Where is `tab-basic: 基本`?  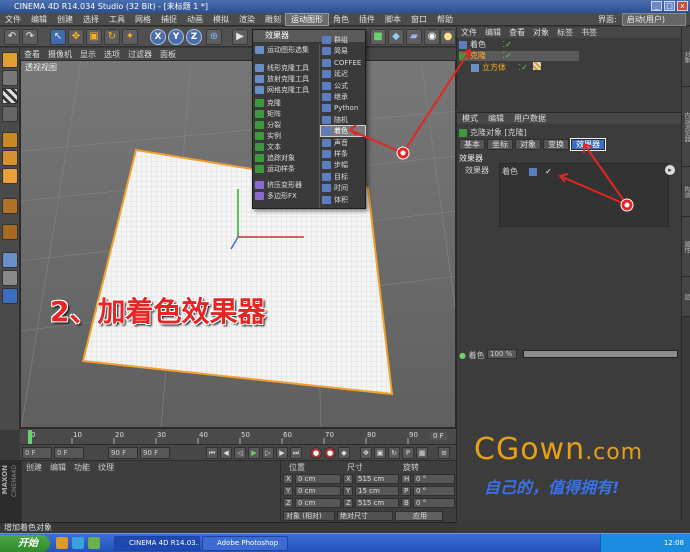 tab-basic: 基本 is located at coordinates (472, 144).